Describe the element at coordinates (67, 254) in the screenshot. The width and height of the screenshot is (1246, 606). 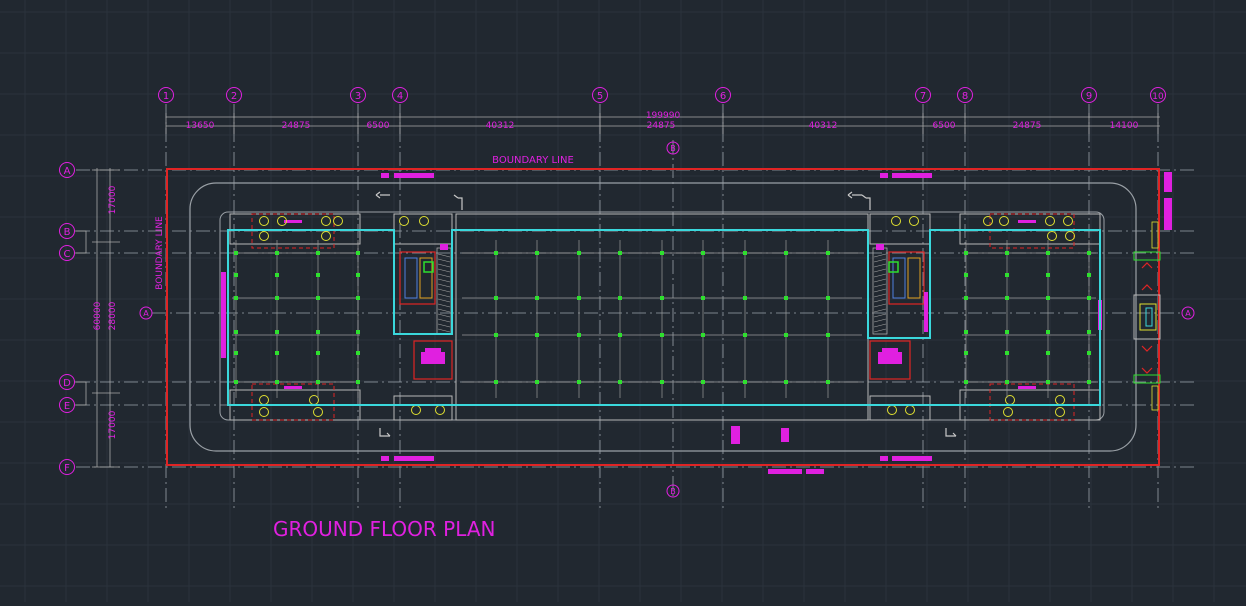
I see `row-label-c: C` at that location.